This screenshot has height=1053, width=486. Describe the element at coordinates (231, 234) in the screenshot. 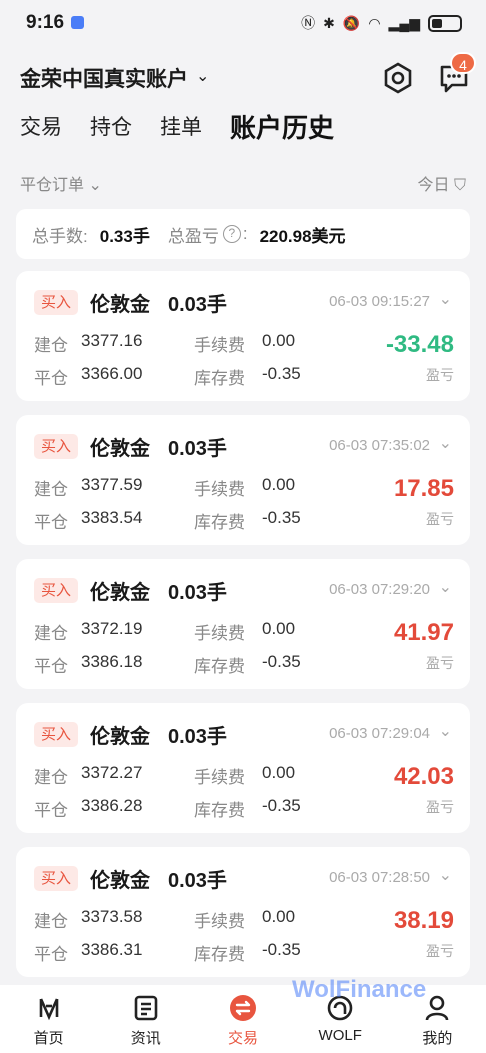

I see `help-icon: ?` at that location.